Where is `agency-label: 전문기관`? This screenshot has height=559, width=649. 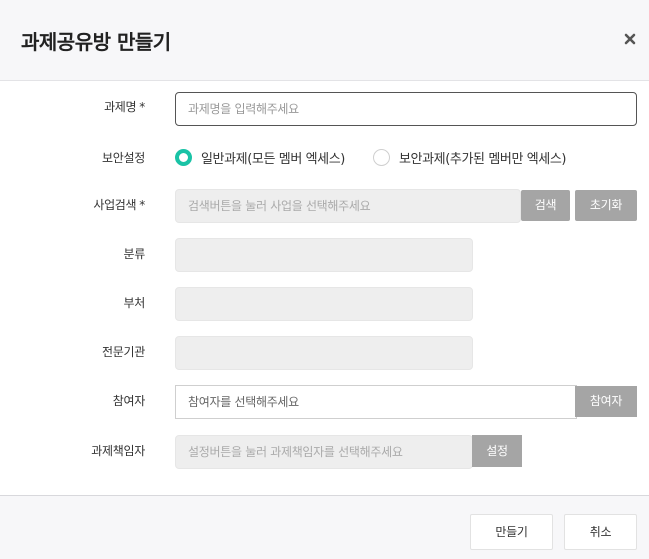 agency-label: 전문기관 is located at coordinates (123, 352).